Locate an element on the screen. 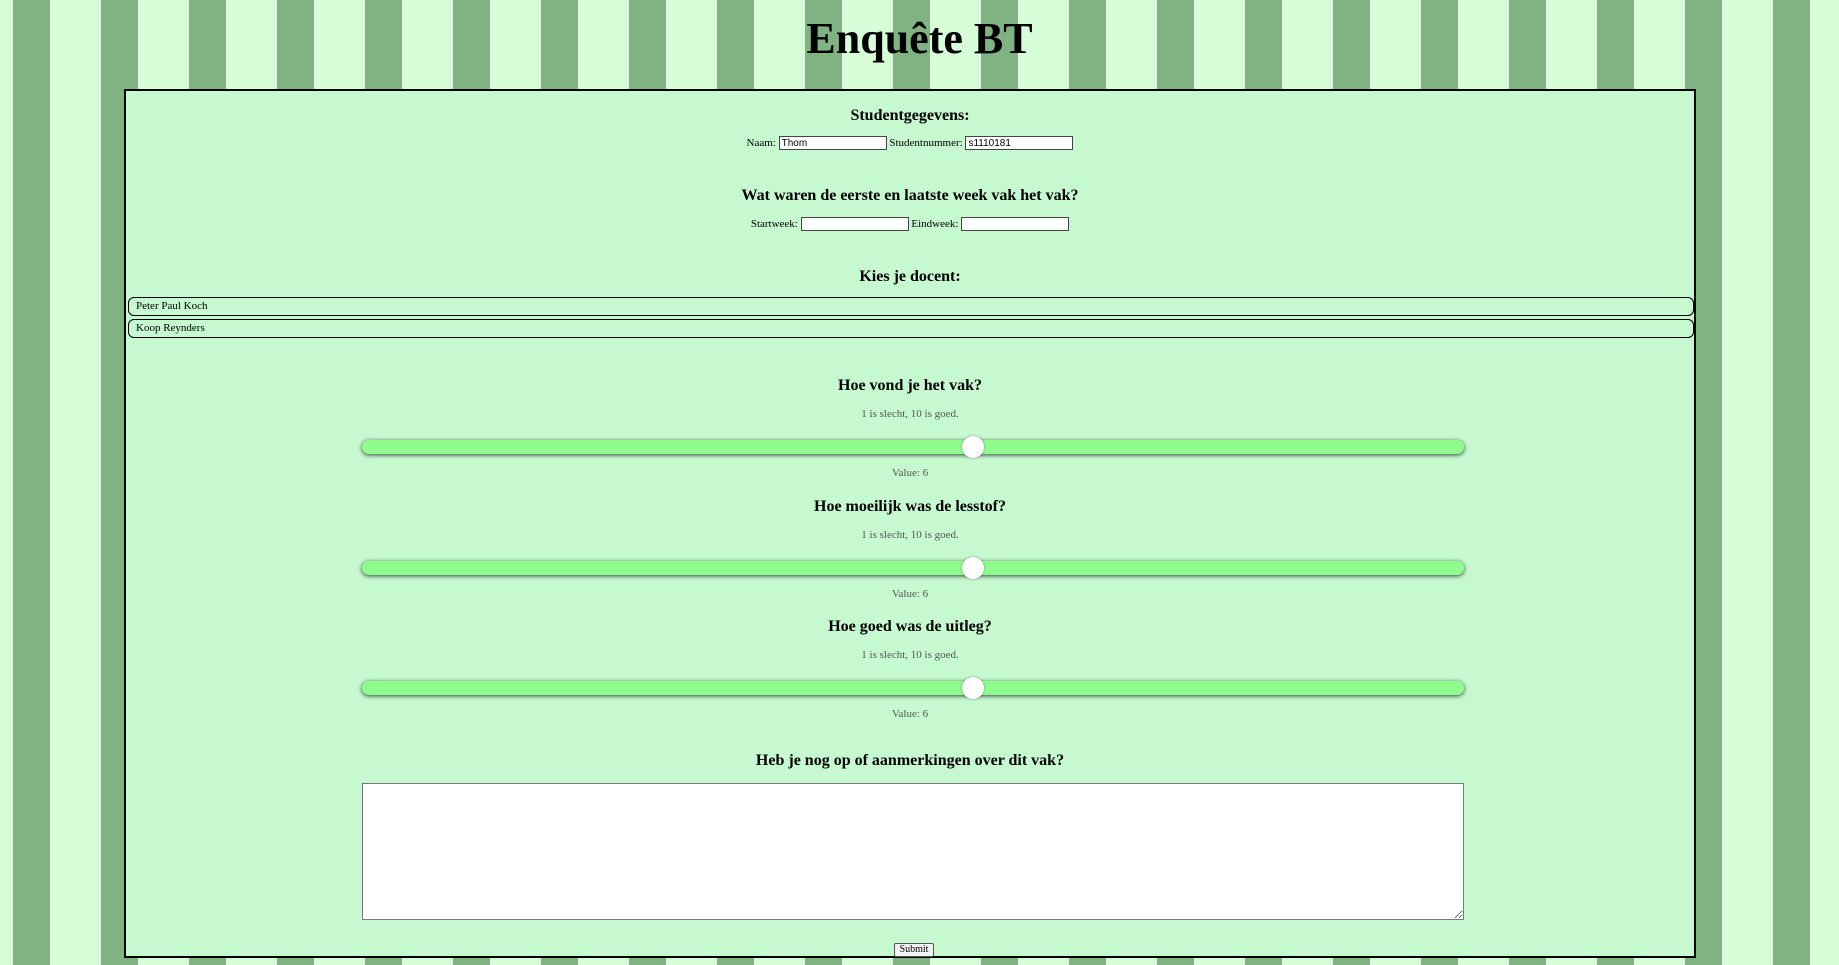 This screenshot has width=1839, height=965. student-number-label: Studentnummer: is located at coordinates (926, 143).